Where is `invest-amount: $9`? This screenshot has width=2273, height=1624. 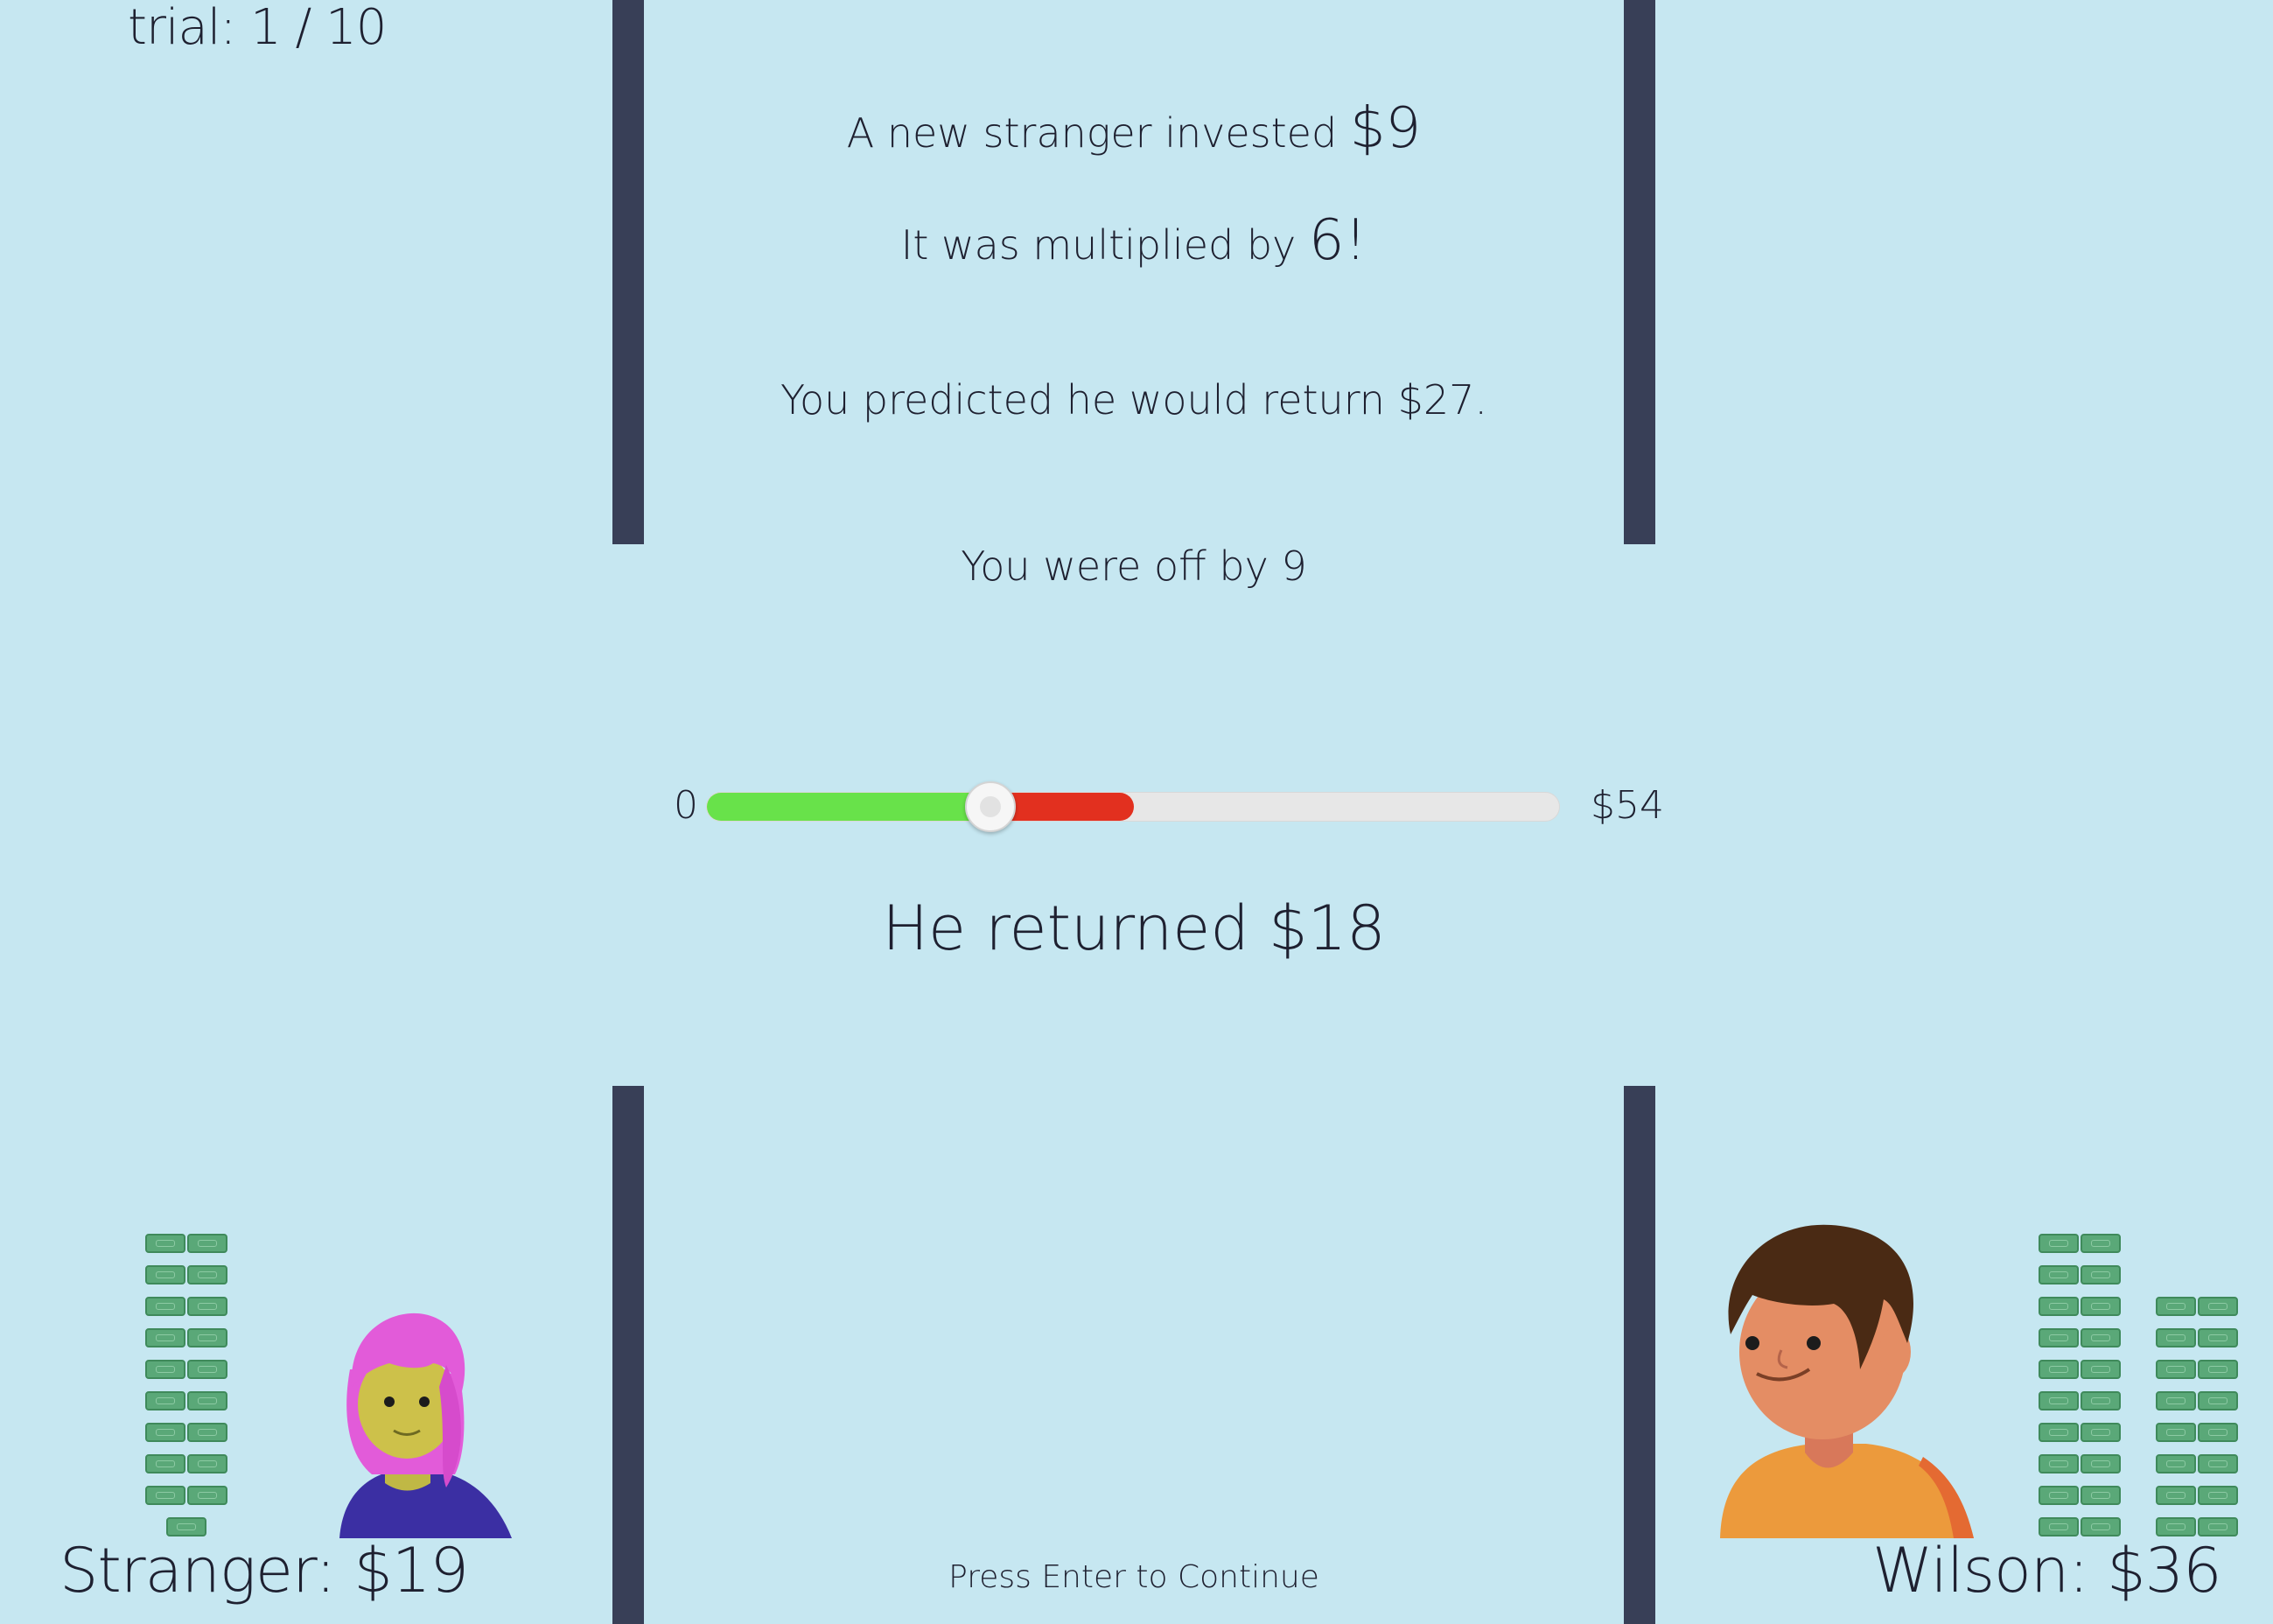 invest-amount: $9 is located at coordinates (1385, 128).